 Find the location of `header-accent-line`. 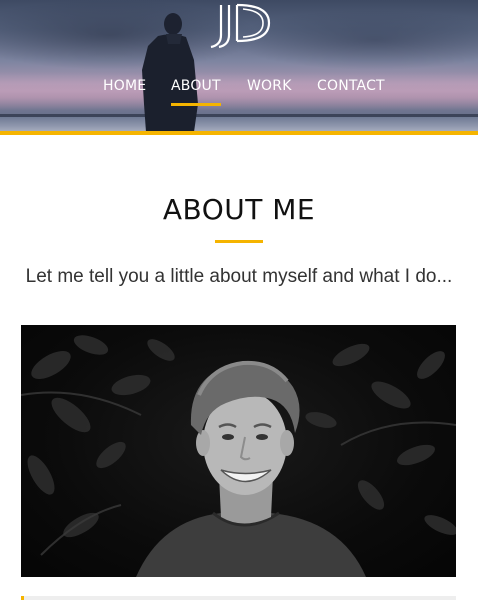

header-accent-line is located at coordinates (239, 133).